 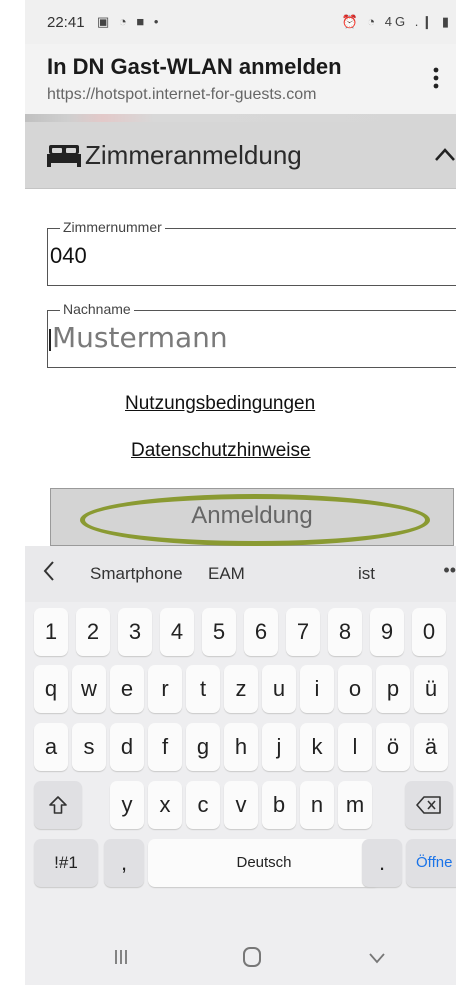 I want to click on room-number-field: Zimmernummer 040, so click(x=251, y=252).